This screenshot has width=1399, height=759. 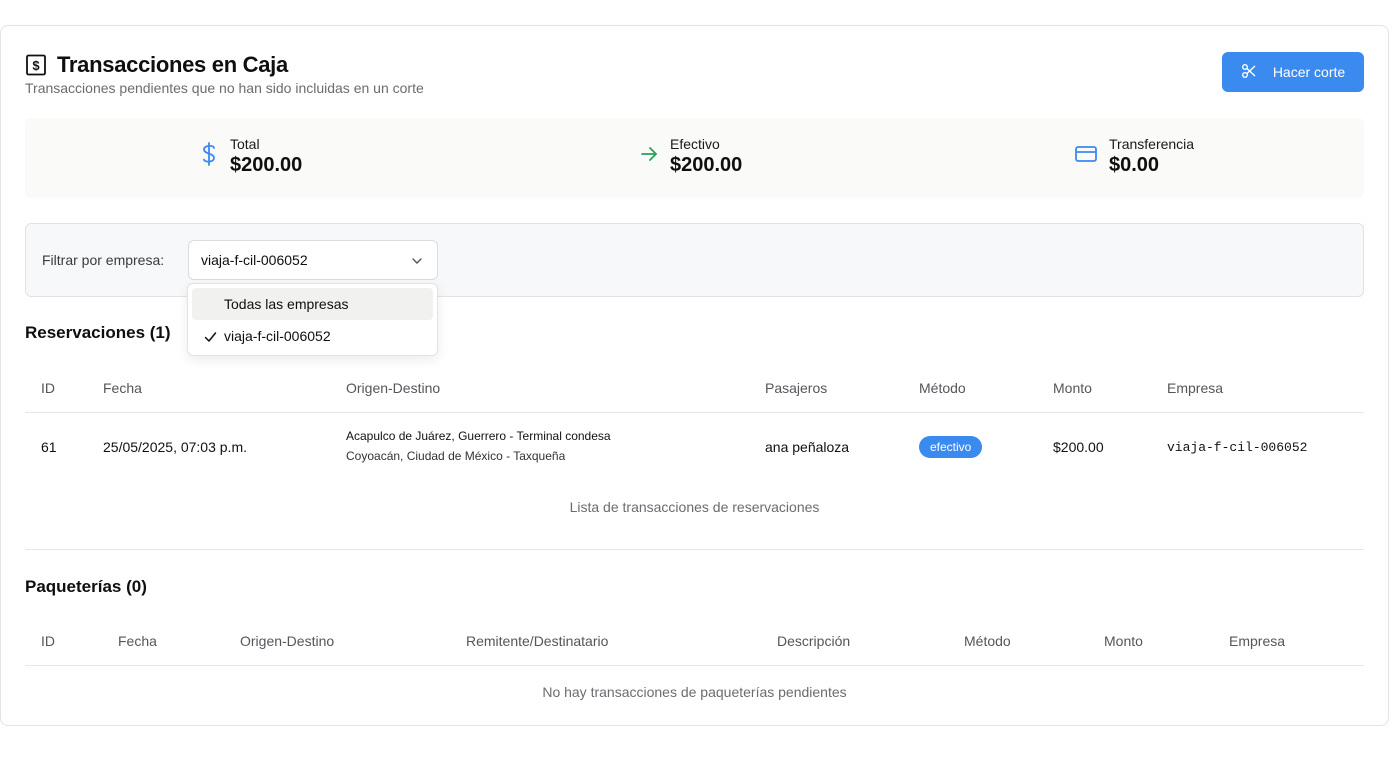 What do you see at coordinates (98, 332) in the screenshot?
I see `reservations-title: Reservaciones (1)` at bounding box center [98, 332].